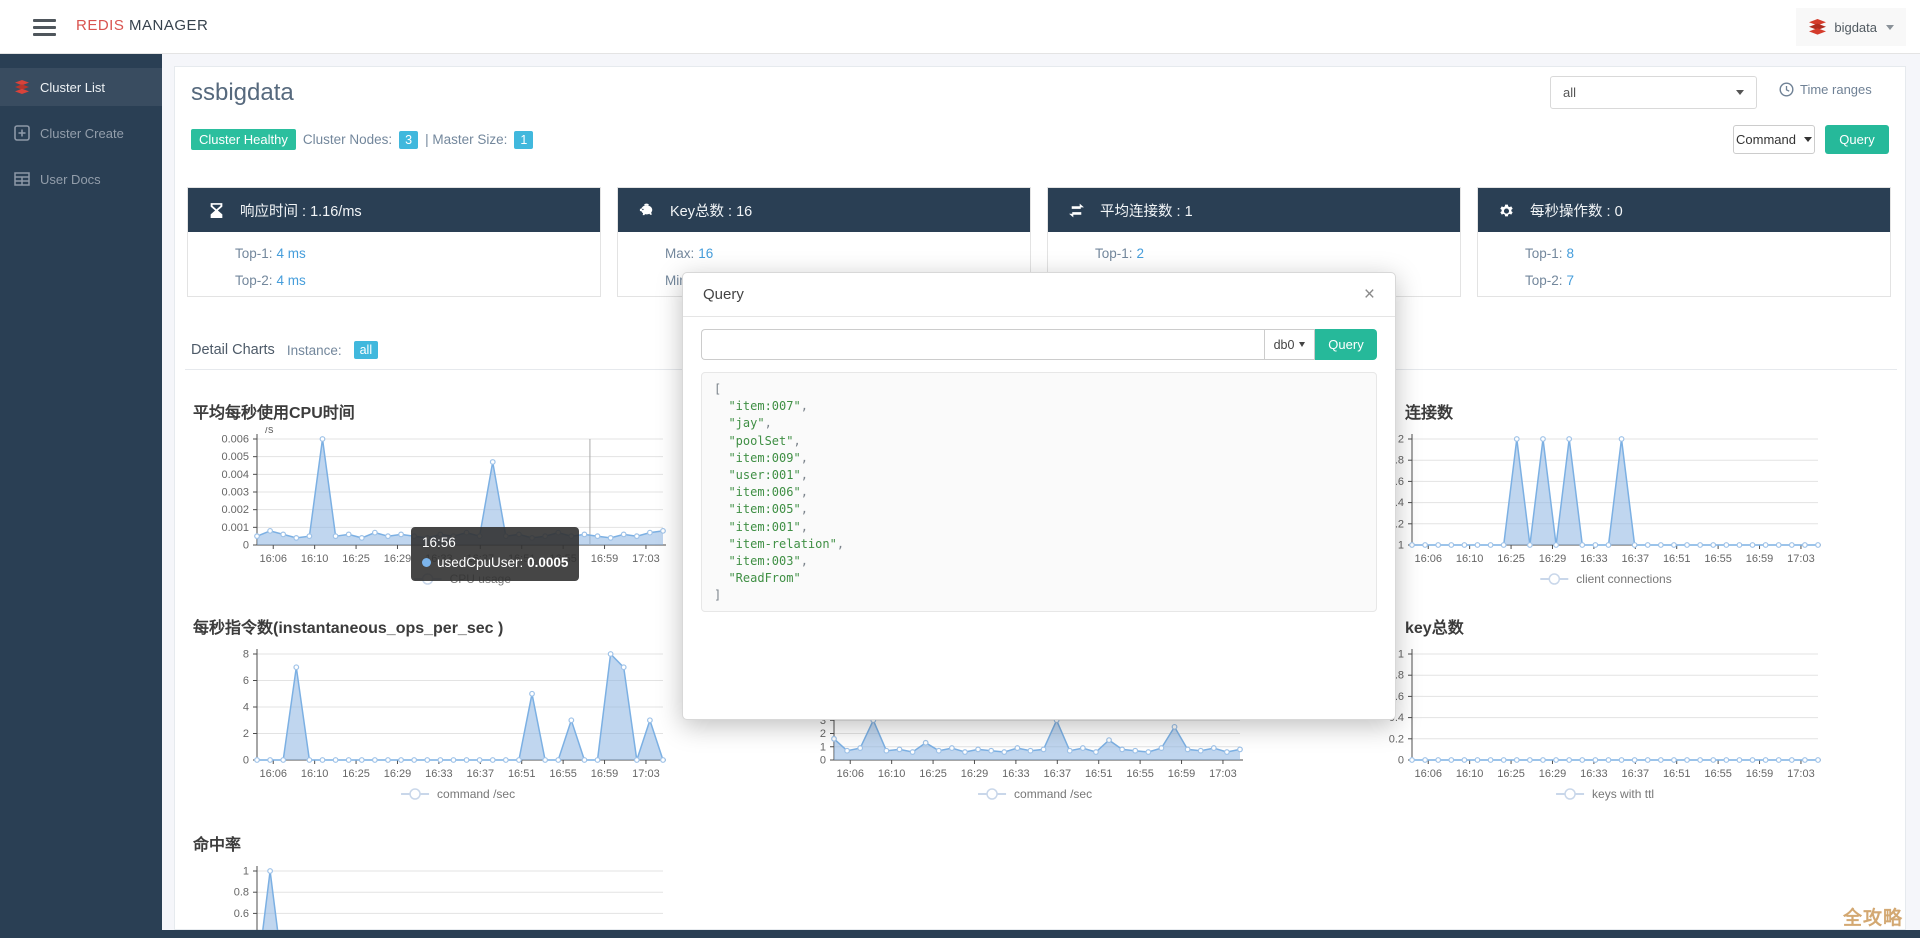 Image resolution: width=1920 pixels, height=938 pixels. I want to click on result-line: "item-relation",, so click(786, 543).